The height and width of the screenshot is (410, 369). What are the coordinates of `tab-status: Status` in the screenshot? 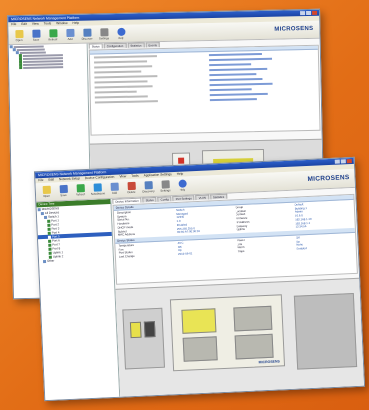 It's located at (149, 199).